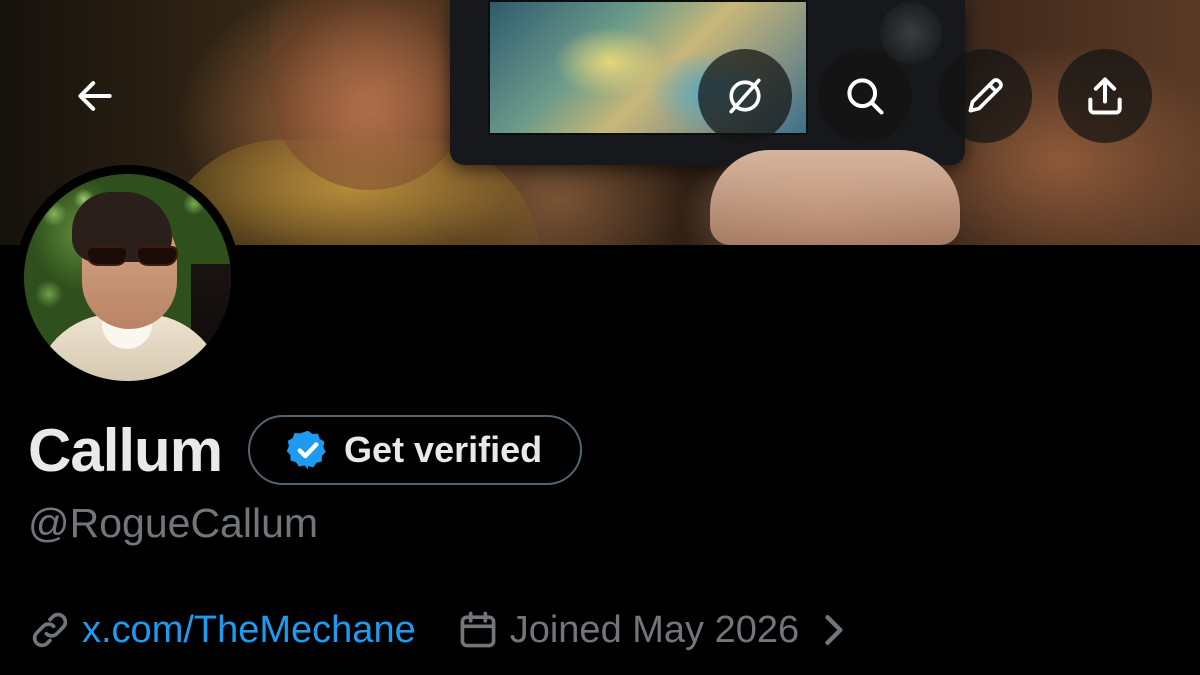 The image size is (1200, 675). I want to click on search-button, so click(865, 96).